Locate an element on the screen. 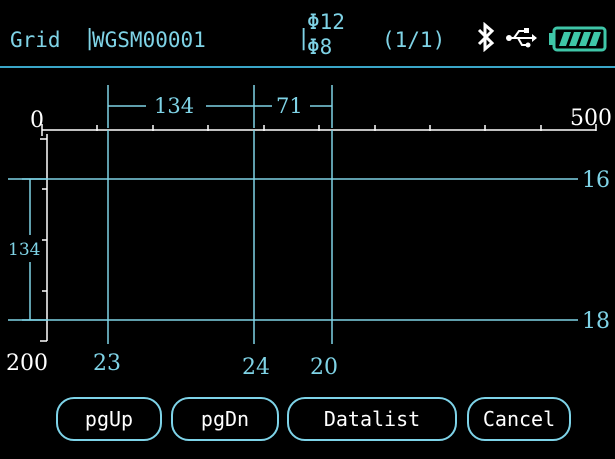 The width and height of the screenshot is (615, 459). device-id: WGSM00001 is located at coordinates (149, 40).